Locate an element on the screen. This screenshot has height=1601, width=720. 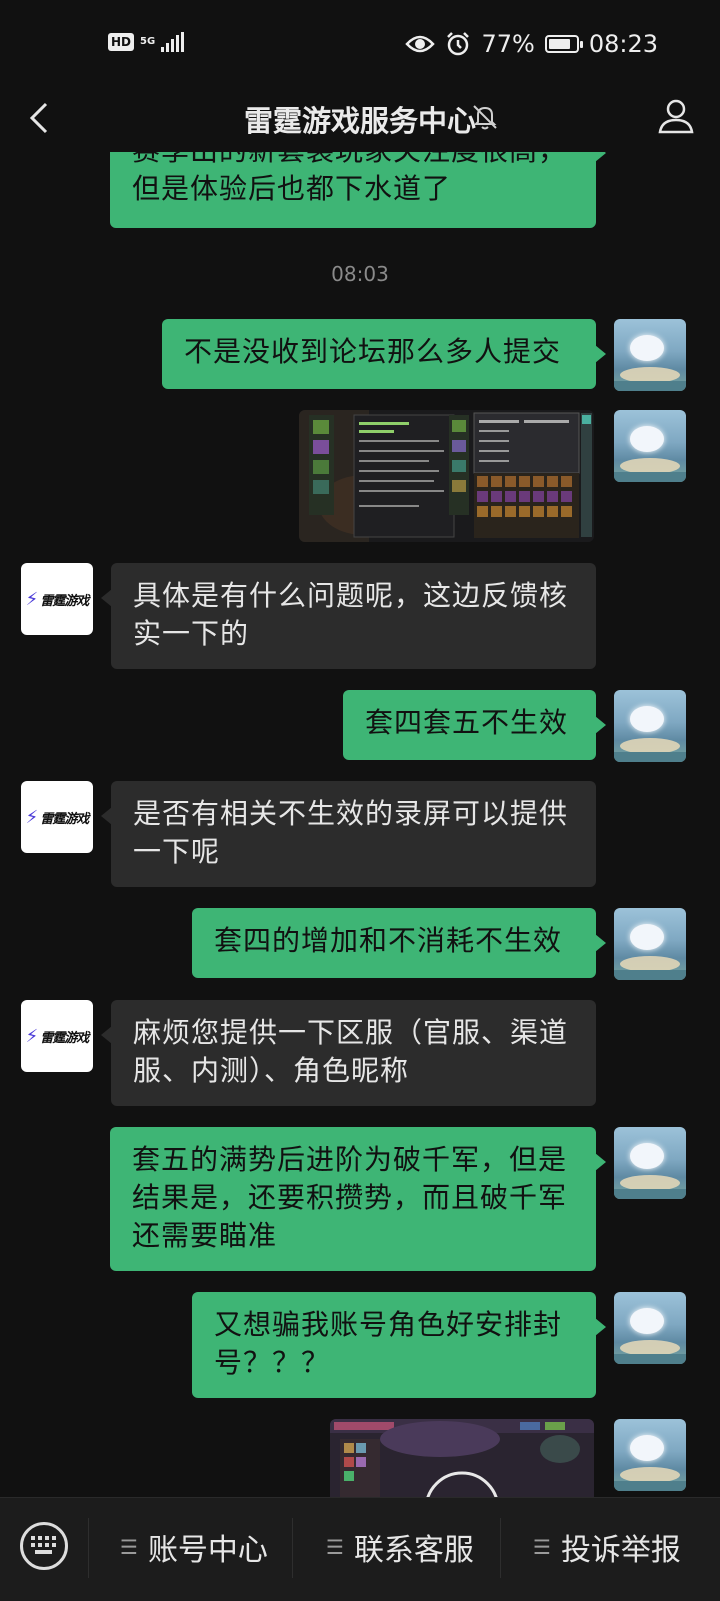
menu-contact-support: ☰ 联系客服 is located at coordinates (400, 1547).